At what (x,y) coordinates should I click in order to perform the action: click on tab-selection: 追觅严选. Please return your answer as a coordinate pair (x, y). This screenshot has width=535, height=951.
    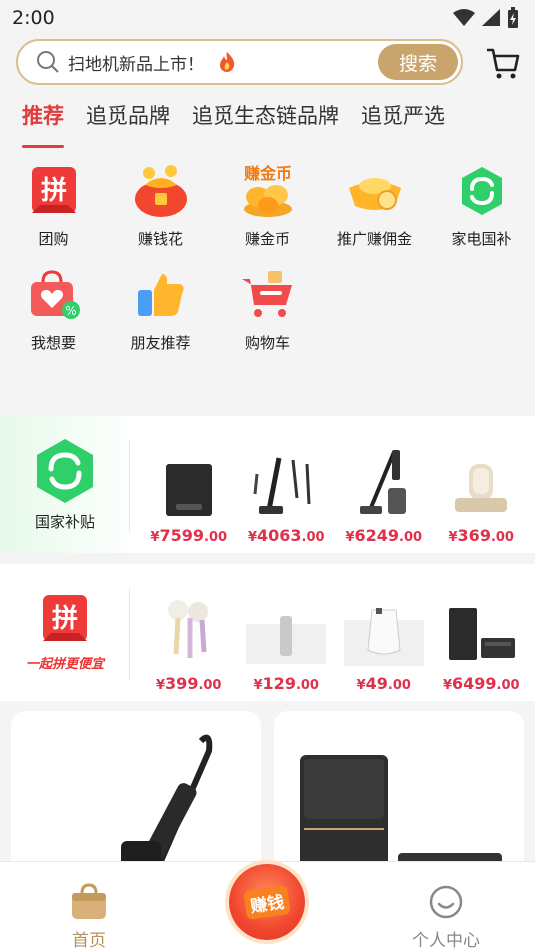
    Looking at the image, I should click on (403, 124).